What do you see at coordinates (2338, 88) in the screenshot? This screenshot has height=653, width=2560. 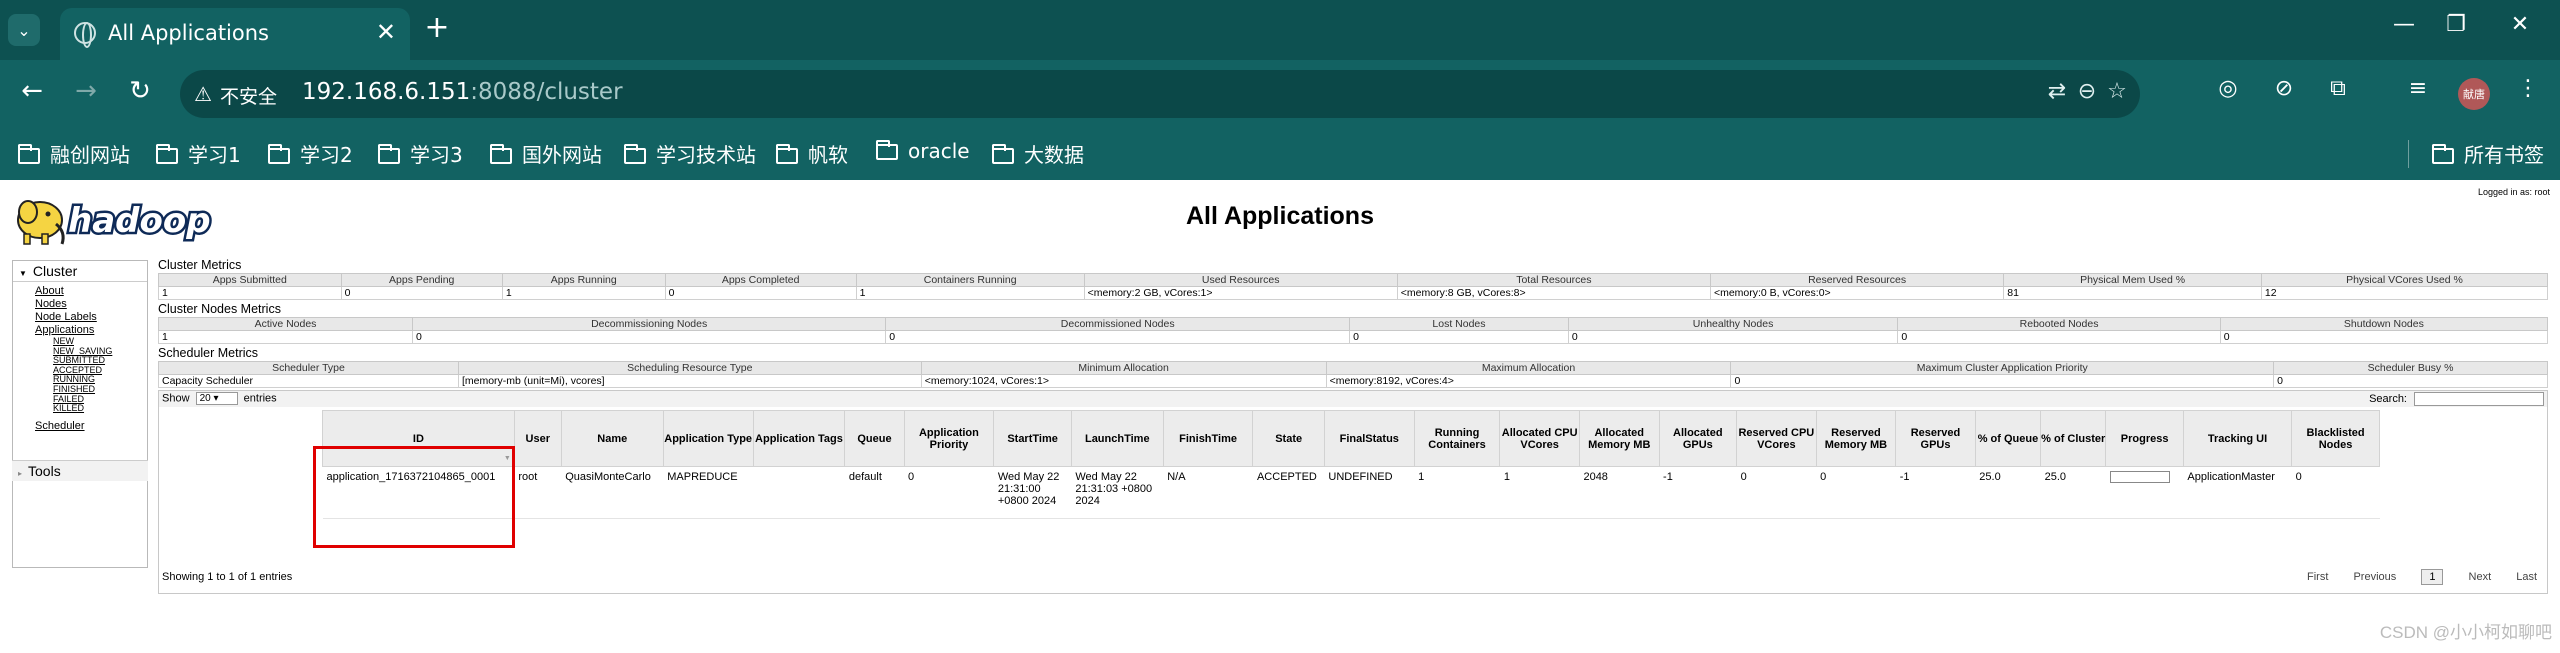 I see `extensions-puzzle-icon: ⧉` at bounding box center [2338, 88].